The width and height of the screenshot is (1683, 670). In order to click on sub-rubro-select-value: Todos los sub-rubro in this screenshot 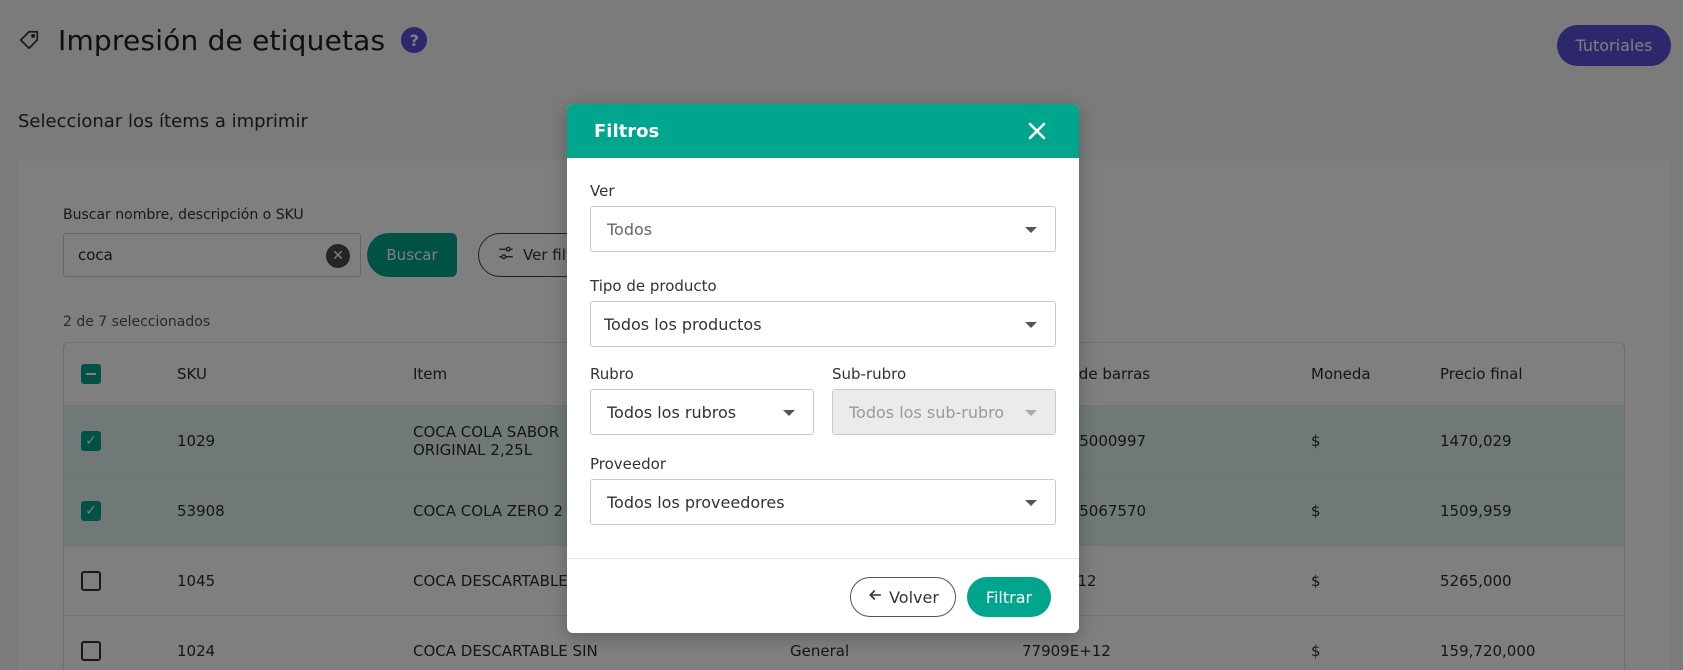, I will do `click(927, 412)`.